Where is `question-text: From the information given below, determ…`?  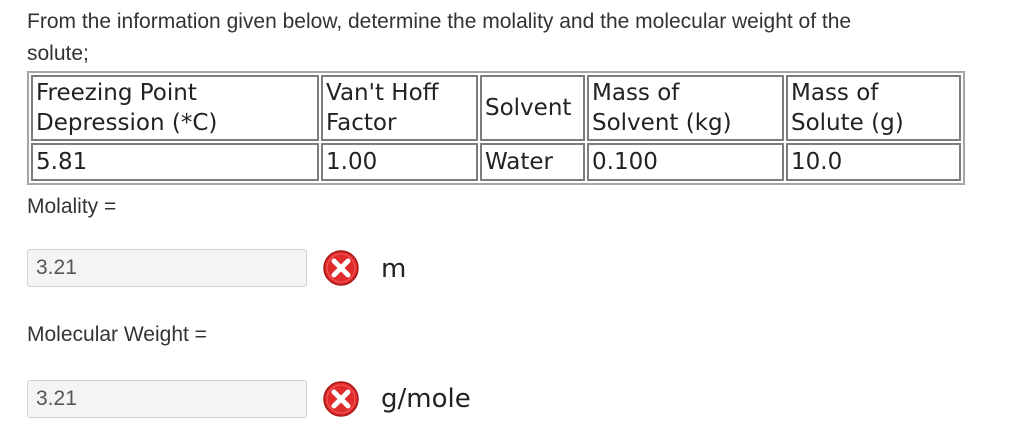 question-text: From the information given below, determ… is located at coordinates (512, 38).